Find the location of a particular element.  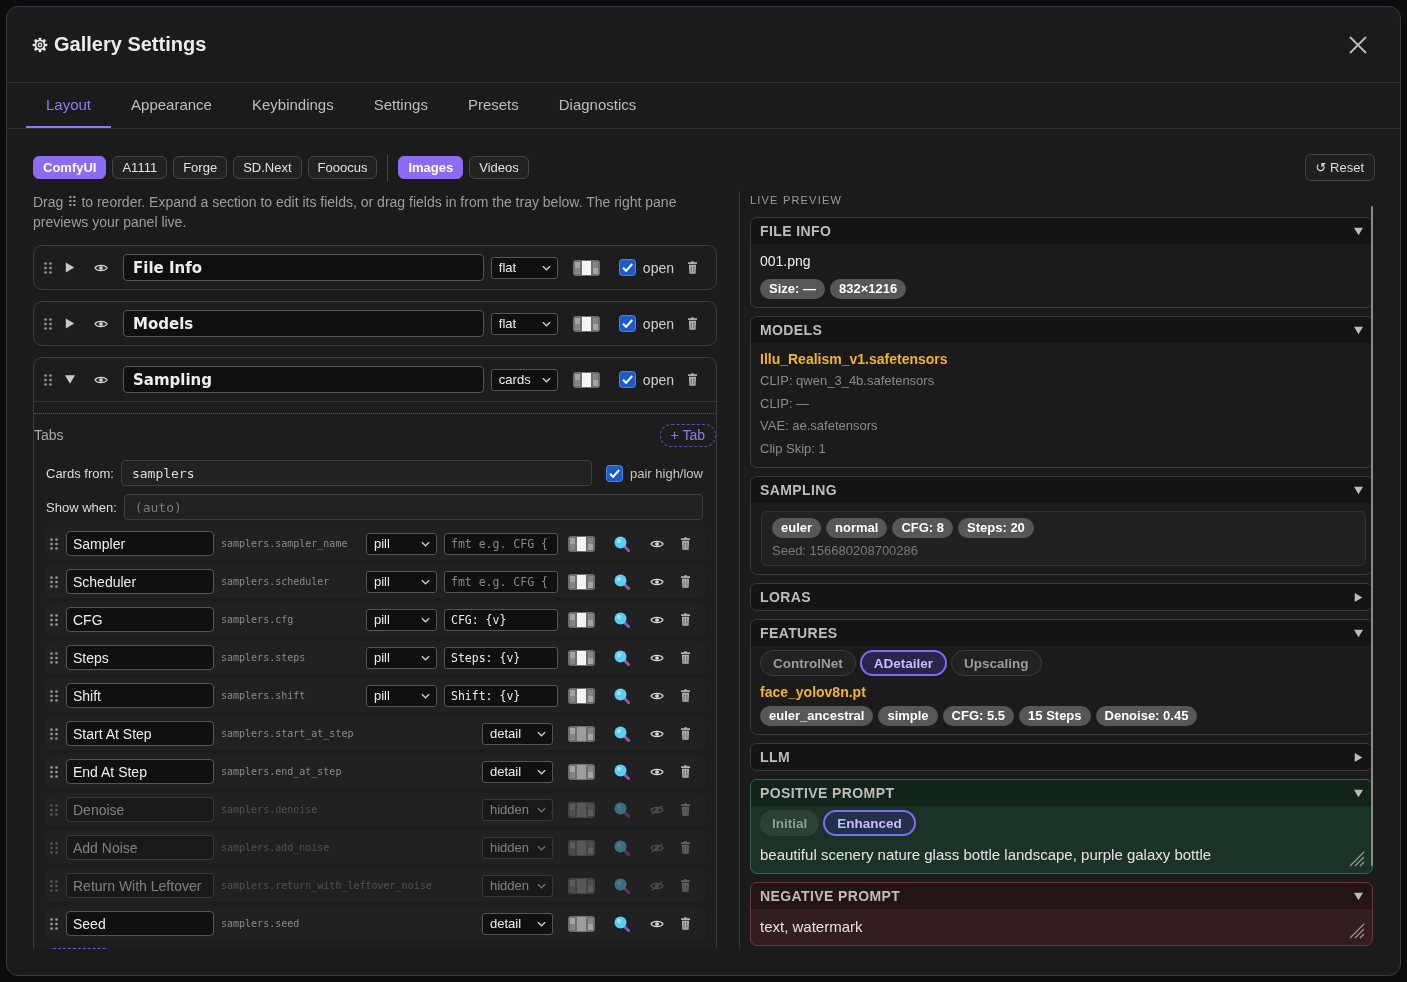

field-name-field: End At Step is located at coordinates (140, 771).